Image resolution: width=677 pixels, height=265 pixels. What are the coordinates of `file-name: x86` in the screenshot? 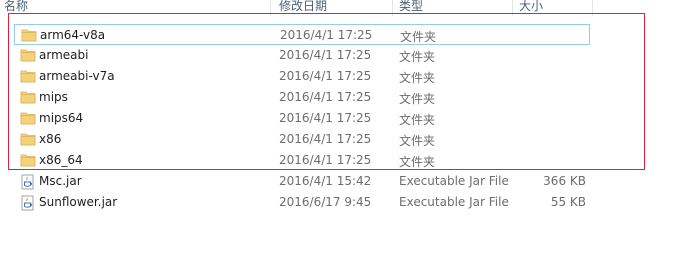 It's located at (50, 139).